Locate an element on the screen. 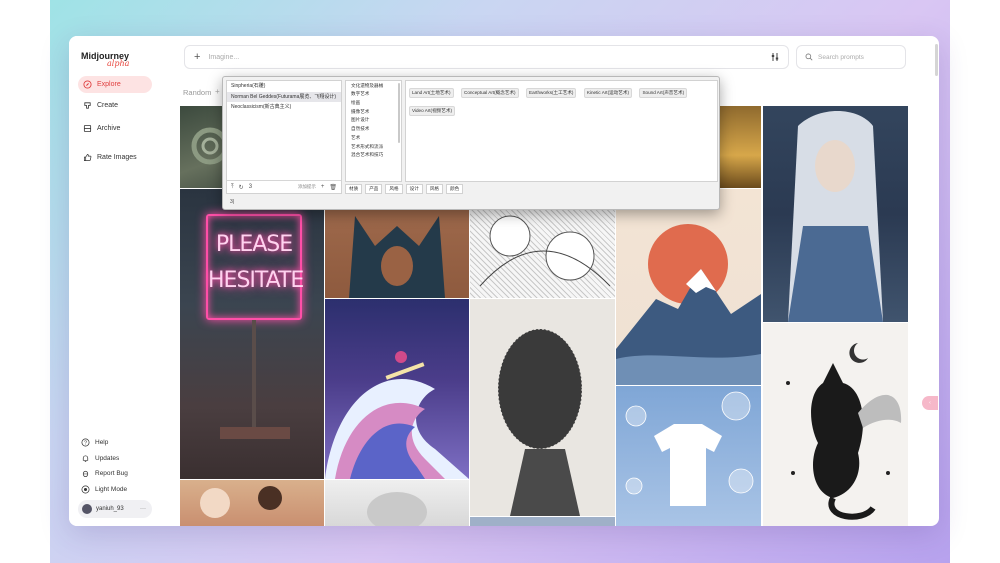  category-item: 艺术 is located at coordinates (373, 137).